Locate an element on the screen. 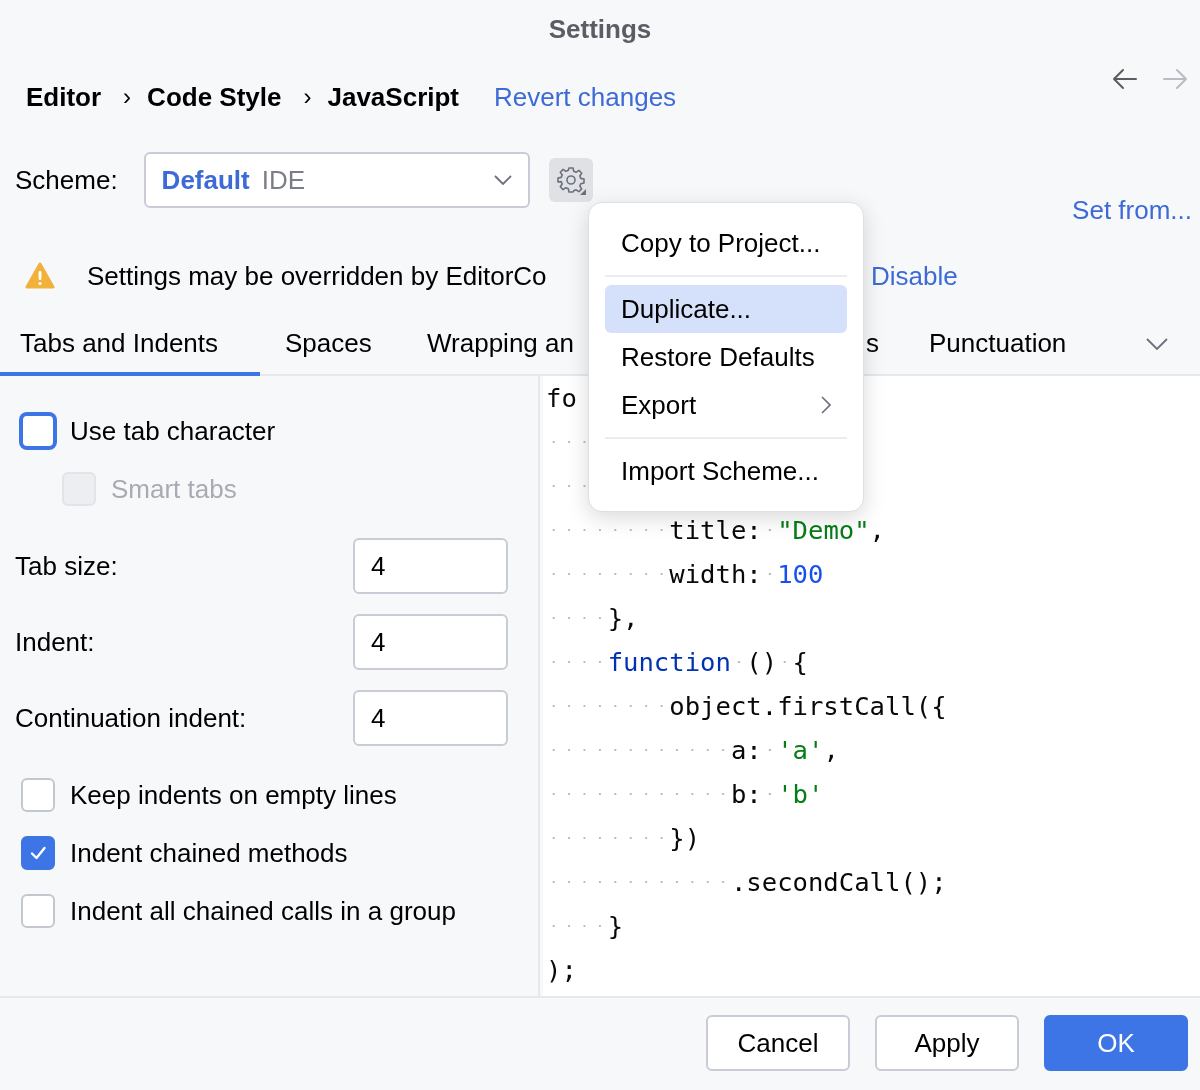 This screenshot has width=1200, height=1090. more-tabs-icon is located at coordinates (1157, 344).